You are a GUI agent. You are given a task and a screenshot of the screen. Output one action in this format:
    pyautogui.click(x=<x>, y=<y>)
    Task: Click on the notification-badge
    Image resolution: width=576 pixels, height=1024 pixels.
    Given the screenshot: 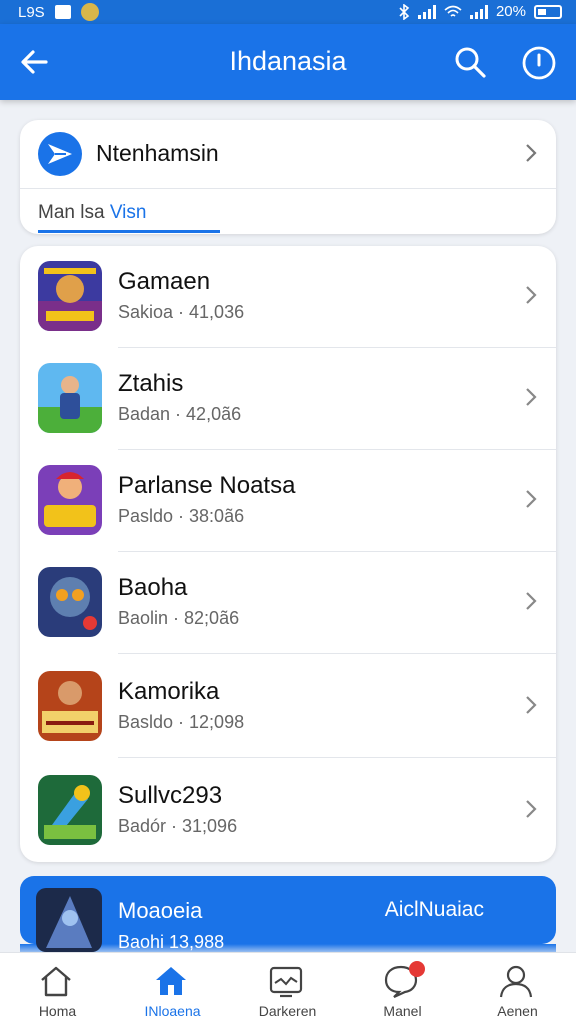 What is the action you would take?
    pyautogui.click(x=417, y=969)
    